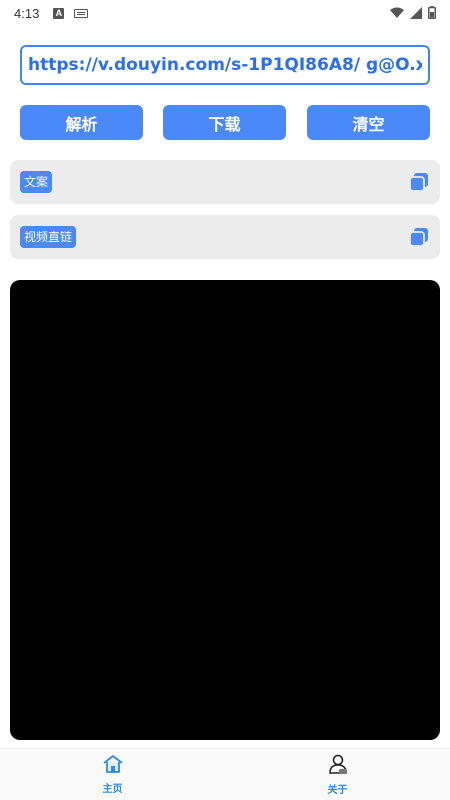 The image size is (450, 800). Describe the element at coordinates (225, 13) in the screenshot. I see `status-bar: 4:13 A` at that location.